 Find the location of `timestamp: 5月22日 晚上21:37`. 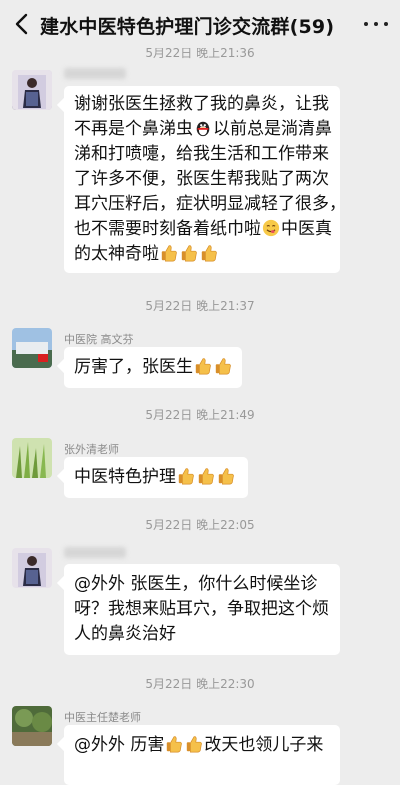

timestamp: 5月22日 晚上21:37 is located at coordinates (200, 306).